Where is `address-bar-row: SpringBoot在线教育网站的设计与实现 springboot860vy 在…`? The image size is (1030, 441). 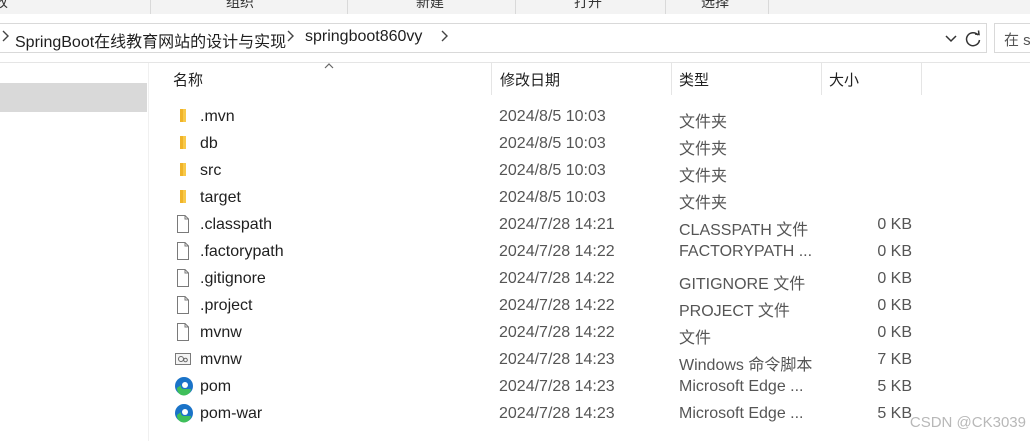 address-bar-row: SpringBoot在线教育网站的设计与实现 springboot860vy 在… is located at coordinates (515, 38).